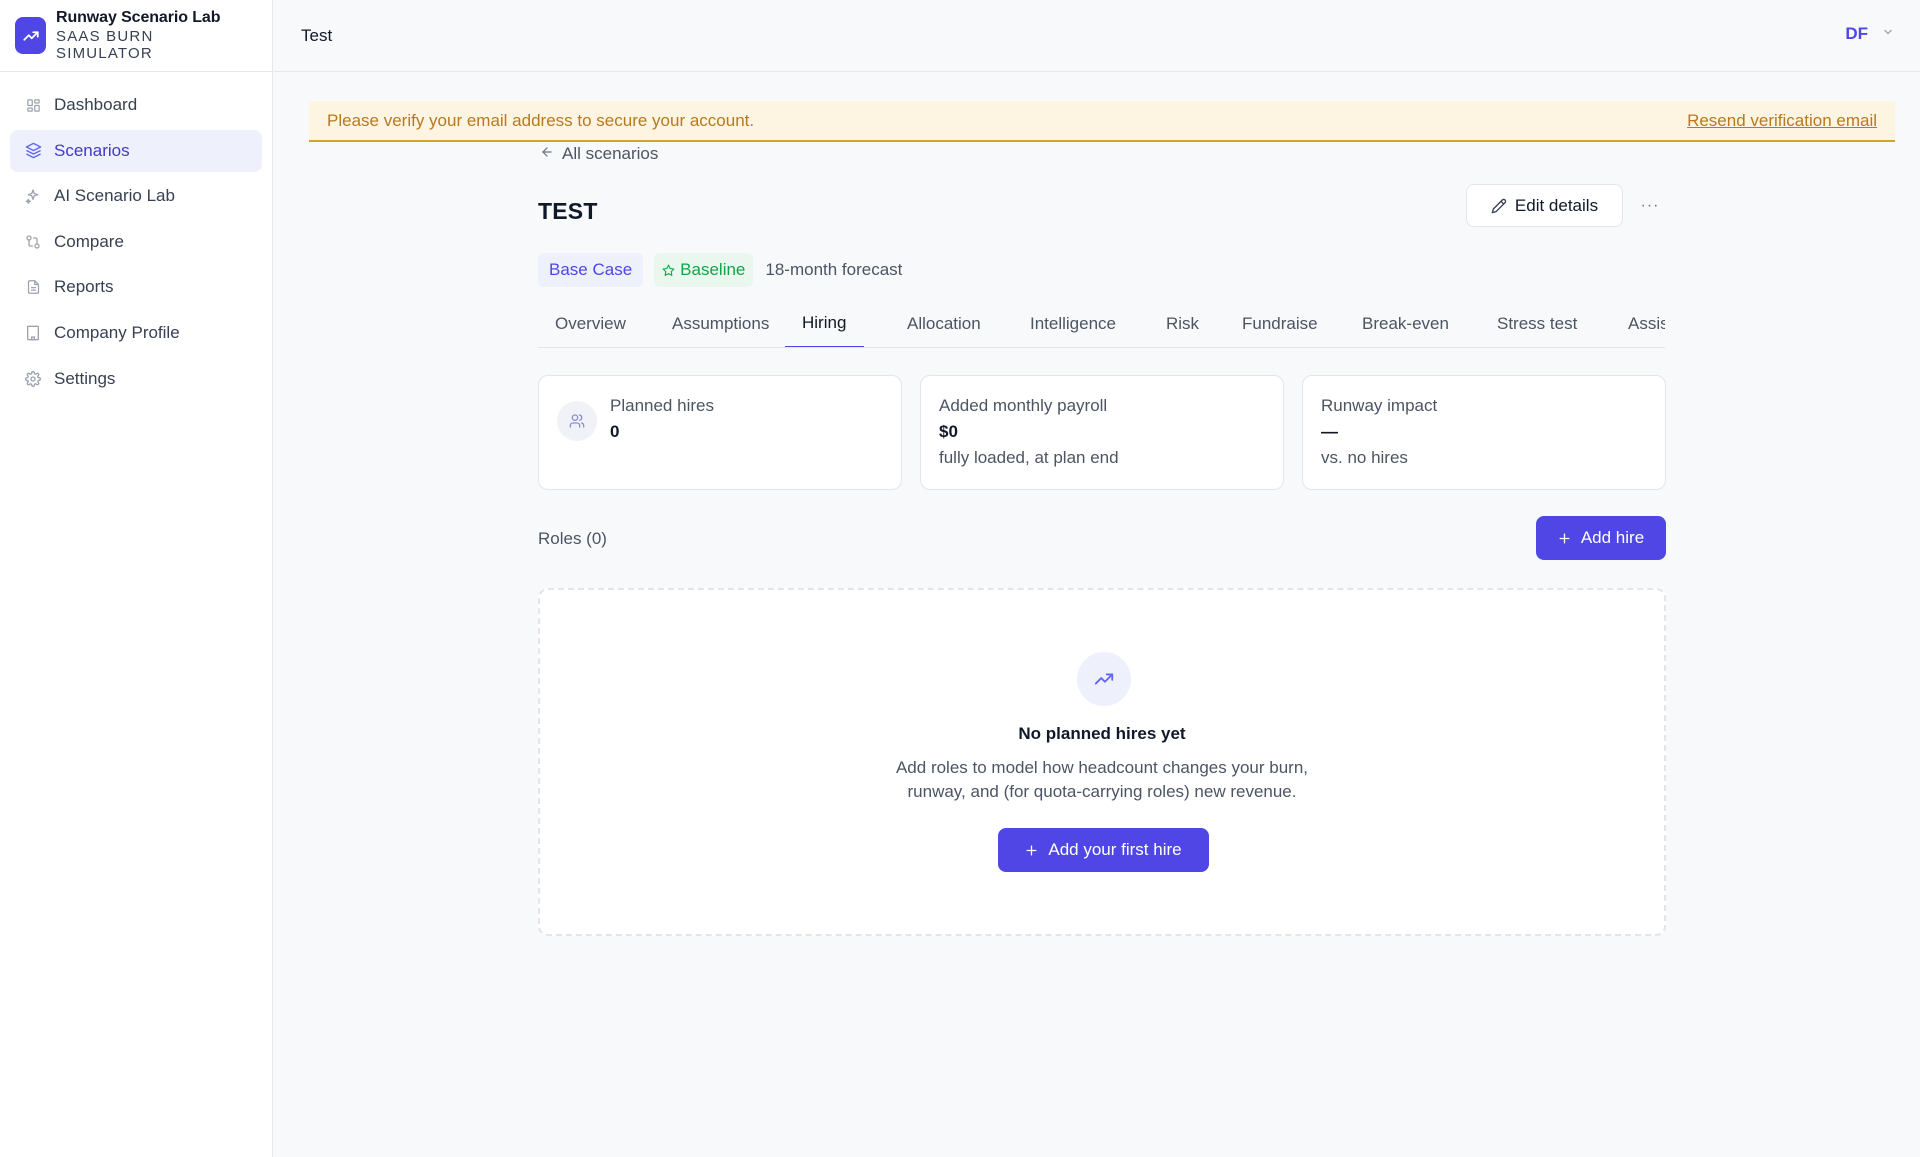 This screenshot has height=1157, width=1920. What do you see at coordinates (1379, 405) in the screenshot?
I see `stat-label: Runway impact` at bounding box center [1379, 405].